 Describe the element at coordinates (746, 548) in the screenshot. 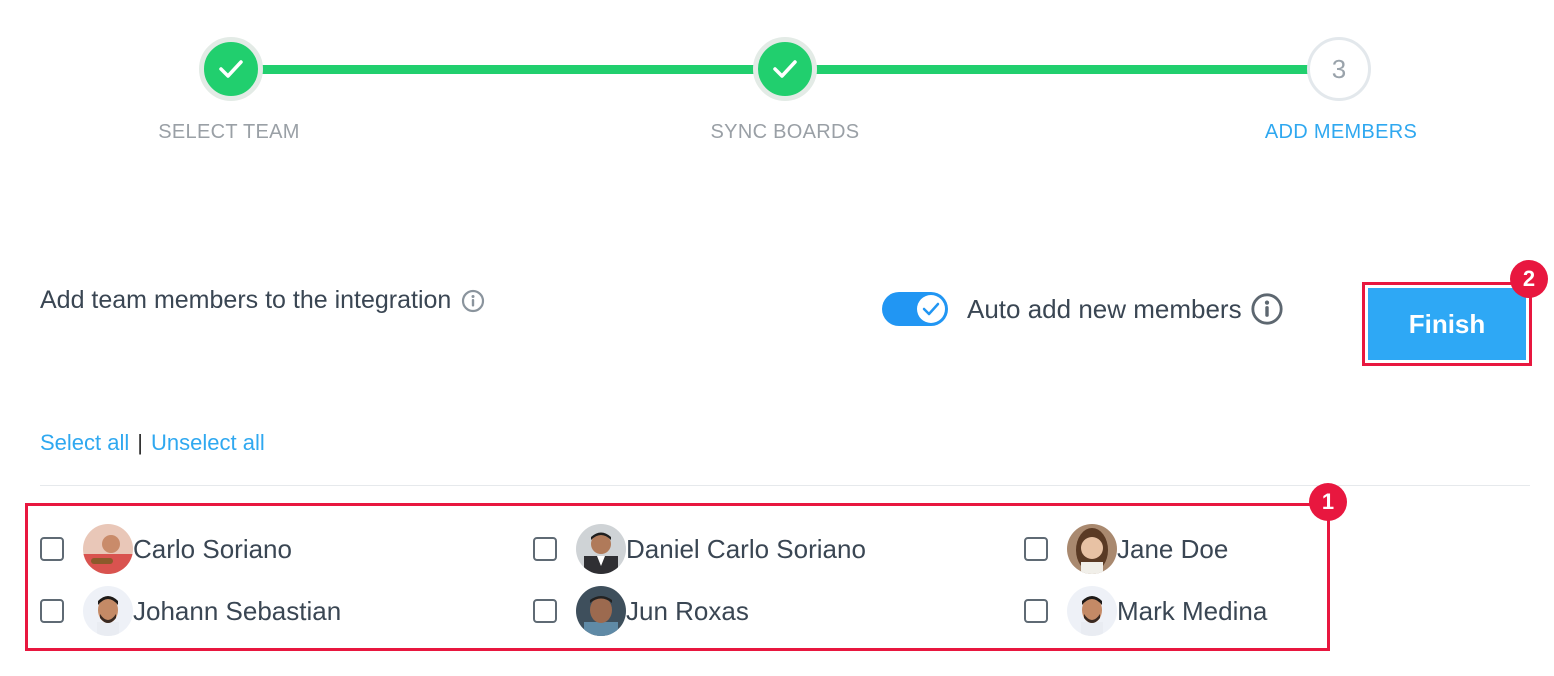

I see `member-name: Daniel Carlo Soriano` at that location.